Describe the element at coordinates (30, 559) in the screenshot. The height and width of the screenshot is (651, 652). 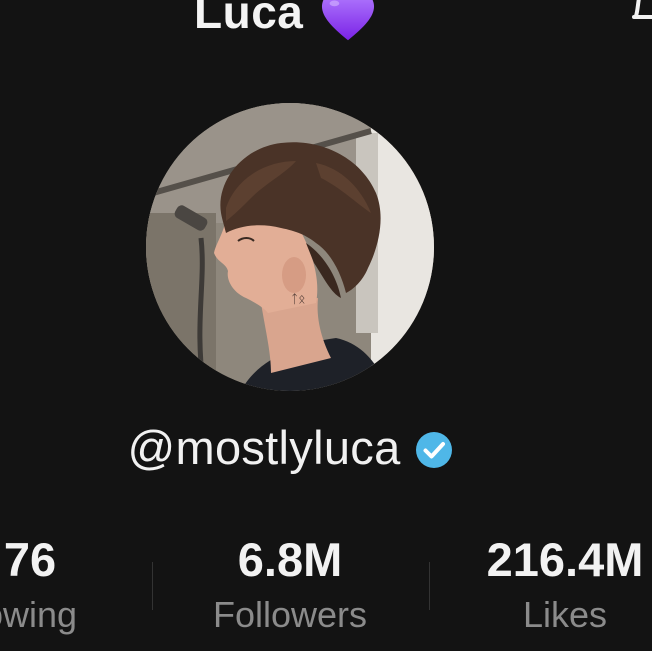
I see `following-count: 76` at that location.